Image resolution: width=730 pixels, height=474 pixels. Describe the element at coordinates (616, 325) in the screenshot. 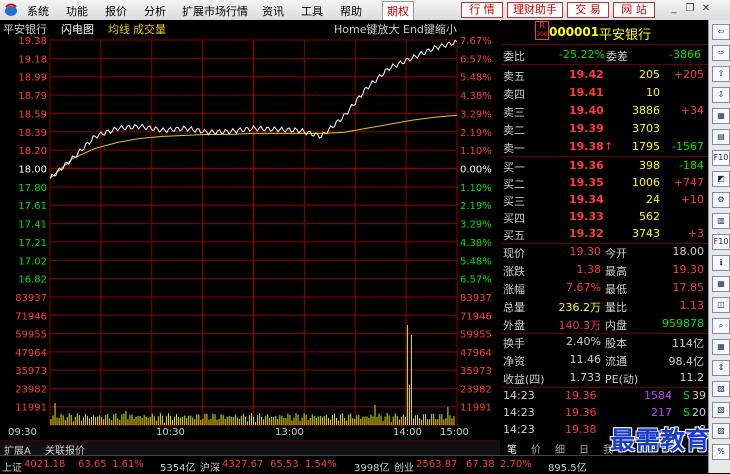

I see `stat-label: 内盘` at that location.